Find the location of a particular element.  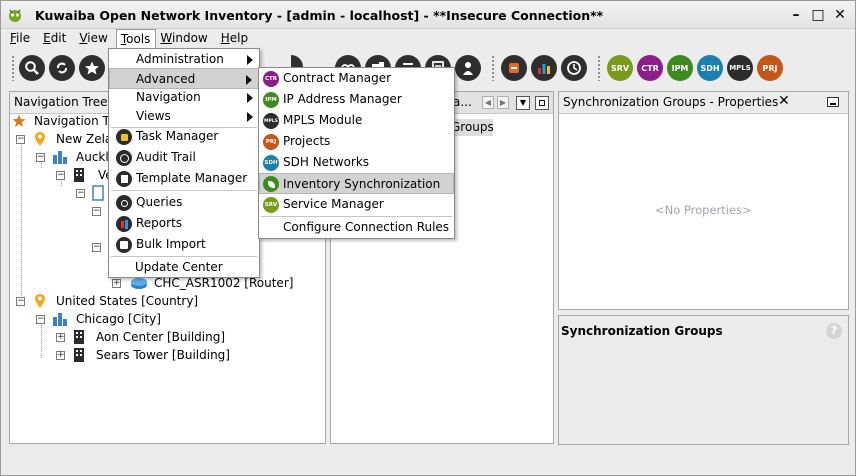

clock-icon is located at coordinates (574, 68).